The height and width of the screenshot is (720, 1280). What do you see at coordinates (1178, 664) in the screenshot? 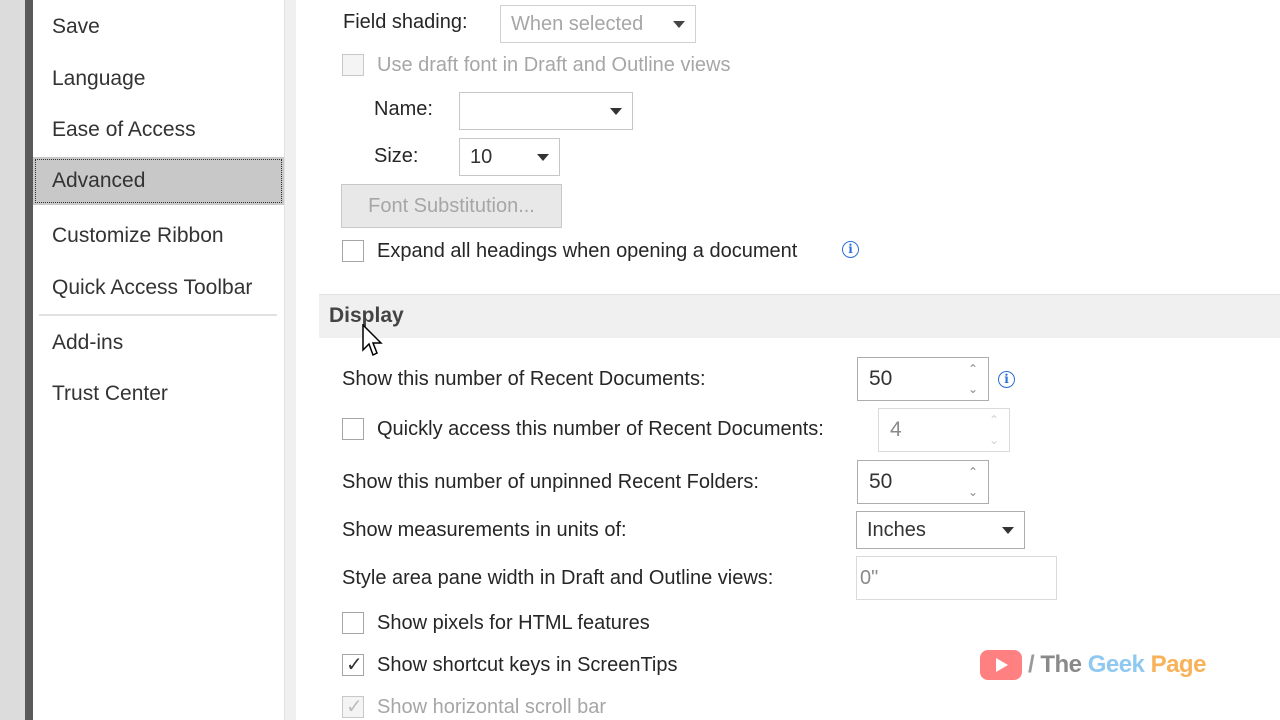
I see `watermark-page: Page` at bounding box center [1178, 664].